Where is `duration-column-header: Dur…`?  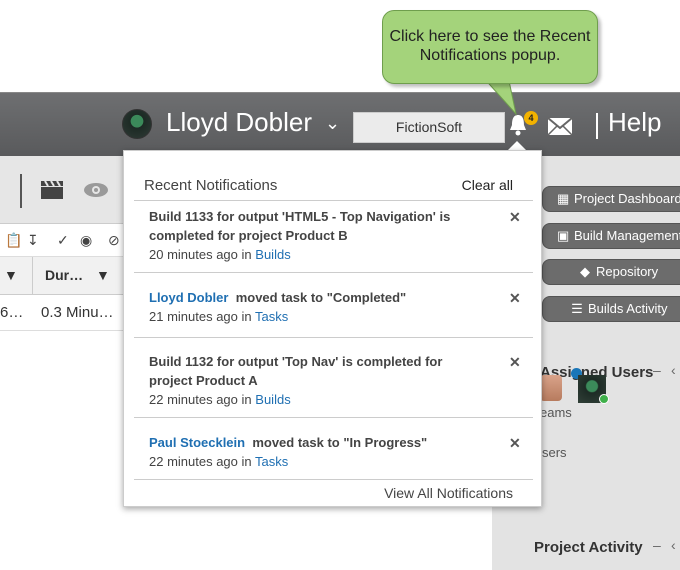
duration-column-header: Dur… is located at coordinates (64, 275).